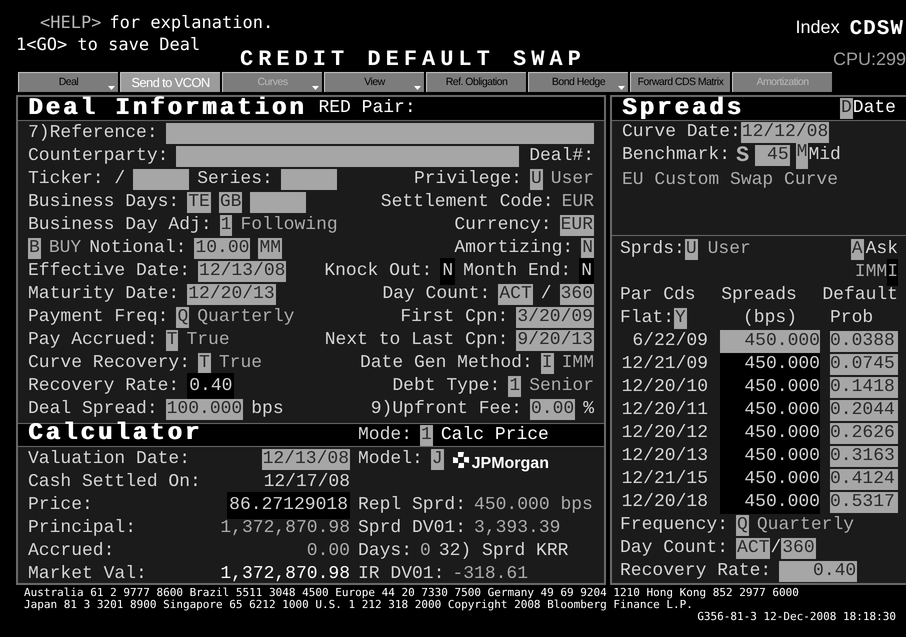 This screenshot has width=906, height=637. Describe the element at coordinates (578, 202) in the screenshot. I see `field-value: EUR` at that location.